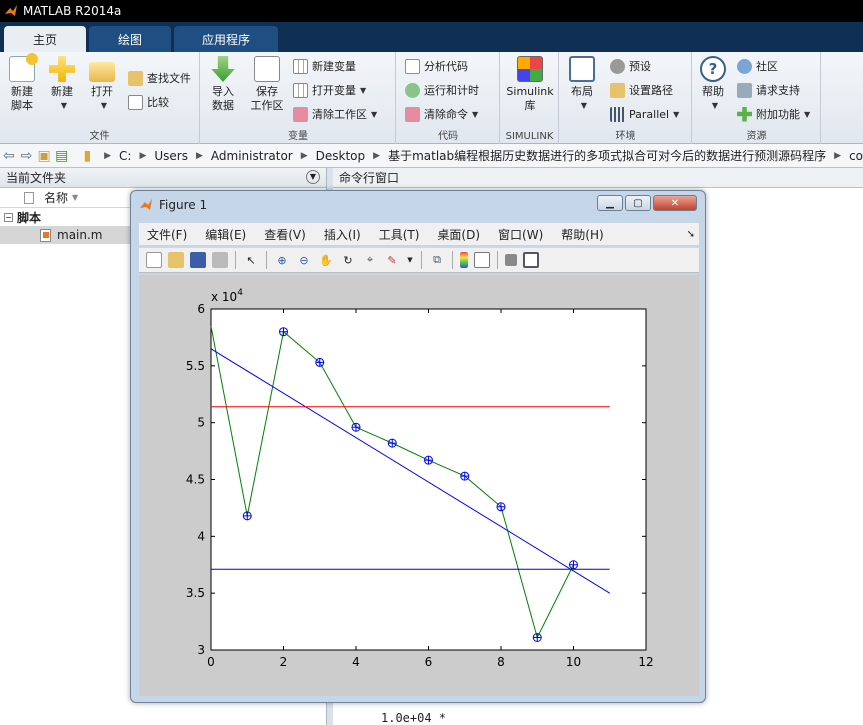 This screenshot has width=863, height=725. Describe the element at coordinates (8, 217) in the screenshot. I see `collapse-icon: −` at that location.